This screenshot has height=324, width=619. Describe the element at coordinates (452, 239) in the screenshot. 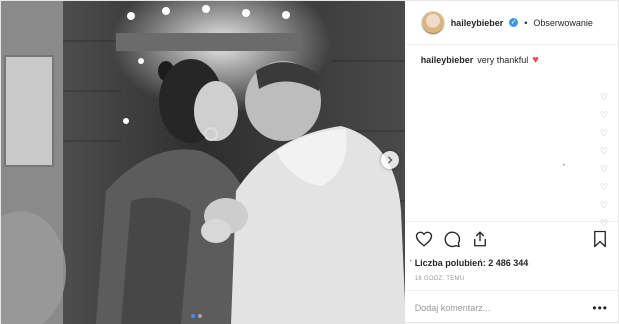

I see `comment-icon` at that location.